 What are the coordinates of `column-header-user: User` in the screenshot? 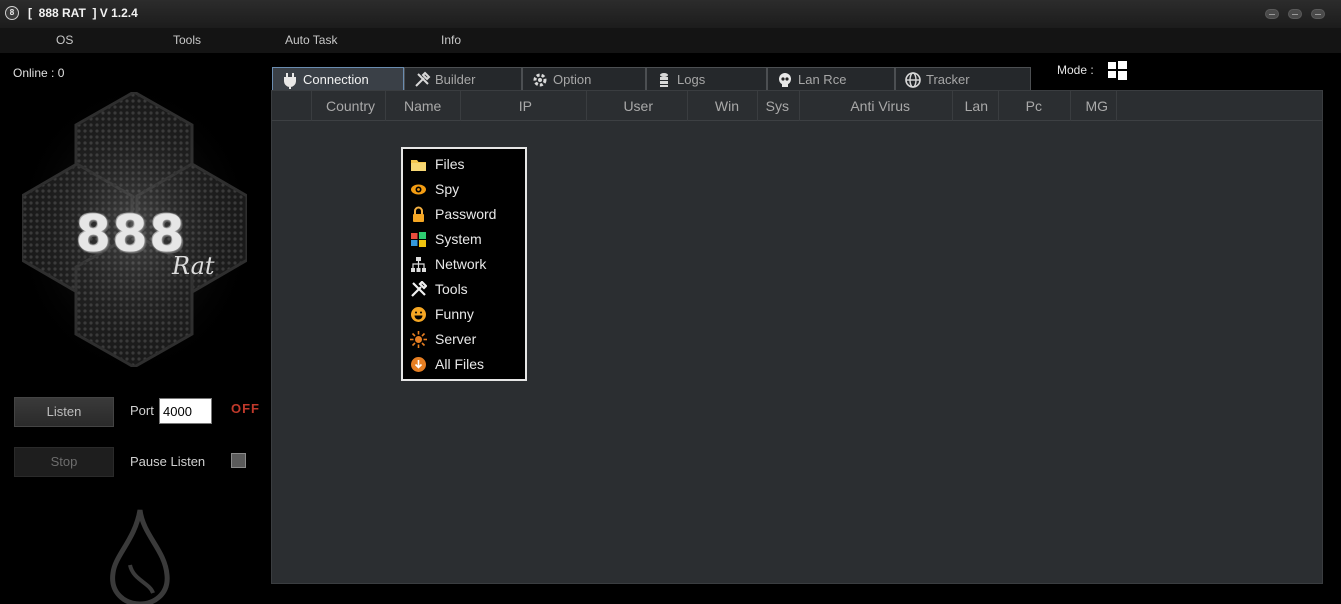 It's located at (637, 106).